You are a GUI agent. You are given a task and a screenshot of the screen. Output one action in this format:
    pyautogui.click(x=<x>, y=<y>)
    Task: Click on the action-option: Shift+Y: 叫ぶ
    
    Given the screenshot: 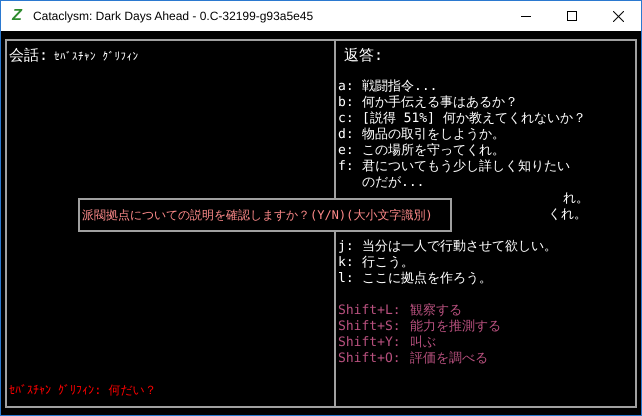 What is the action you would take?
    pyautogui.click(x=485, y=343)
    